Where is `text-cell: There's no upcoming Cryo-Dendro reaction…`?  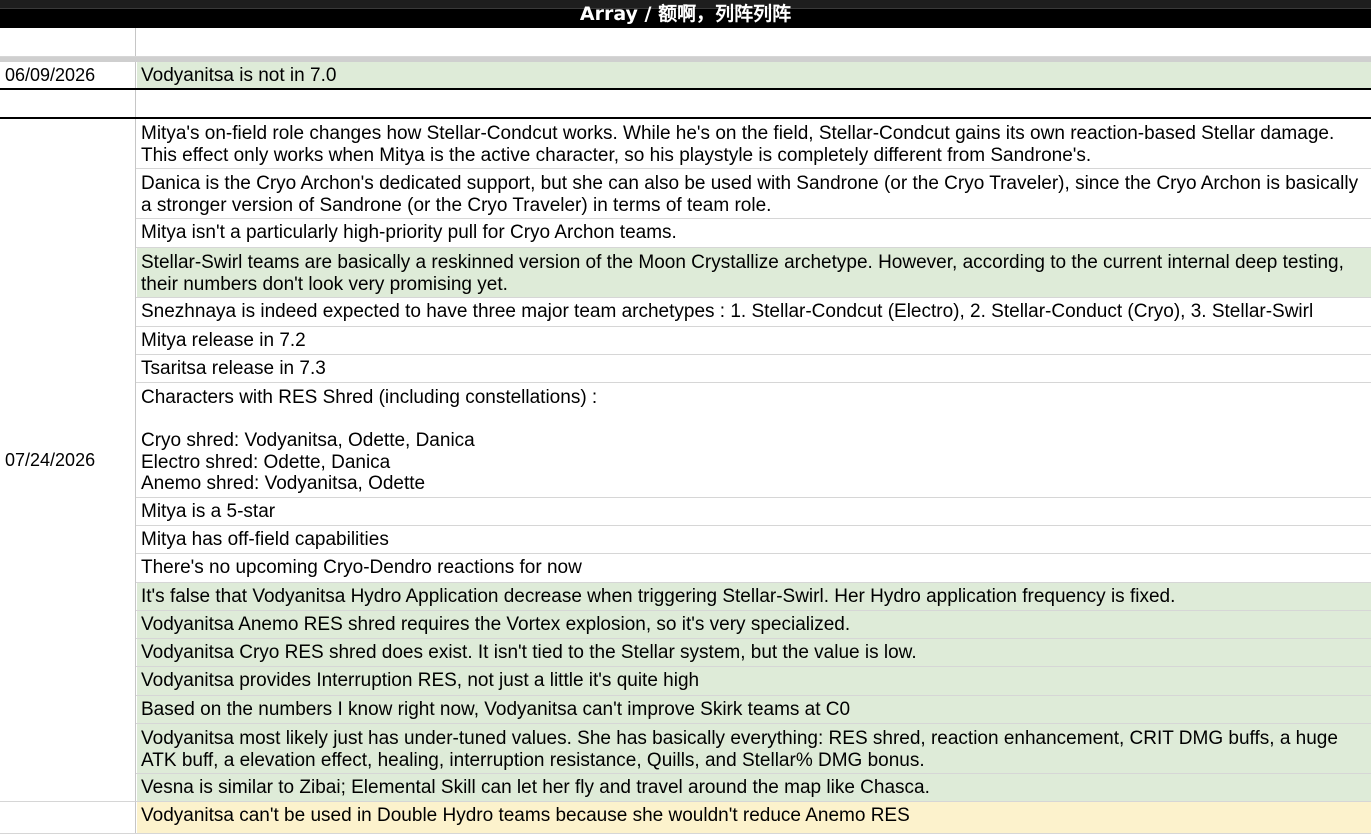
text-cell: There's no upcoming Cryo-Dendro reaction… is located at coordinates (754, 568).